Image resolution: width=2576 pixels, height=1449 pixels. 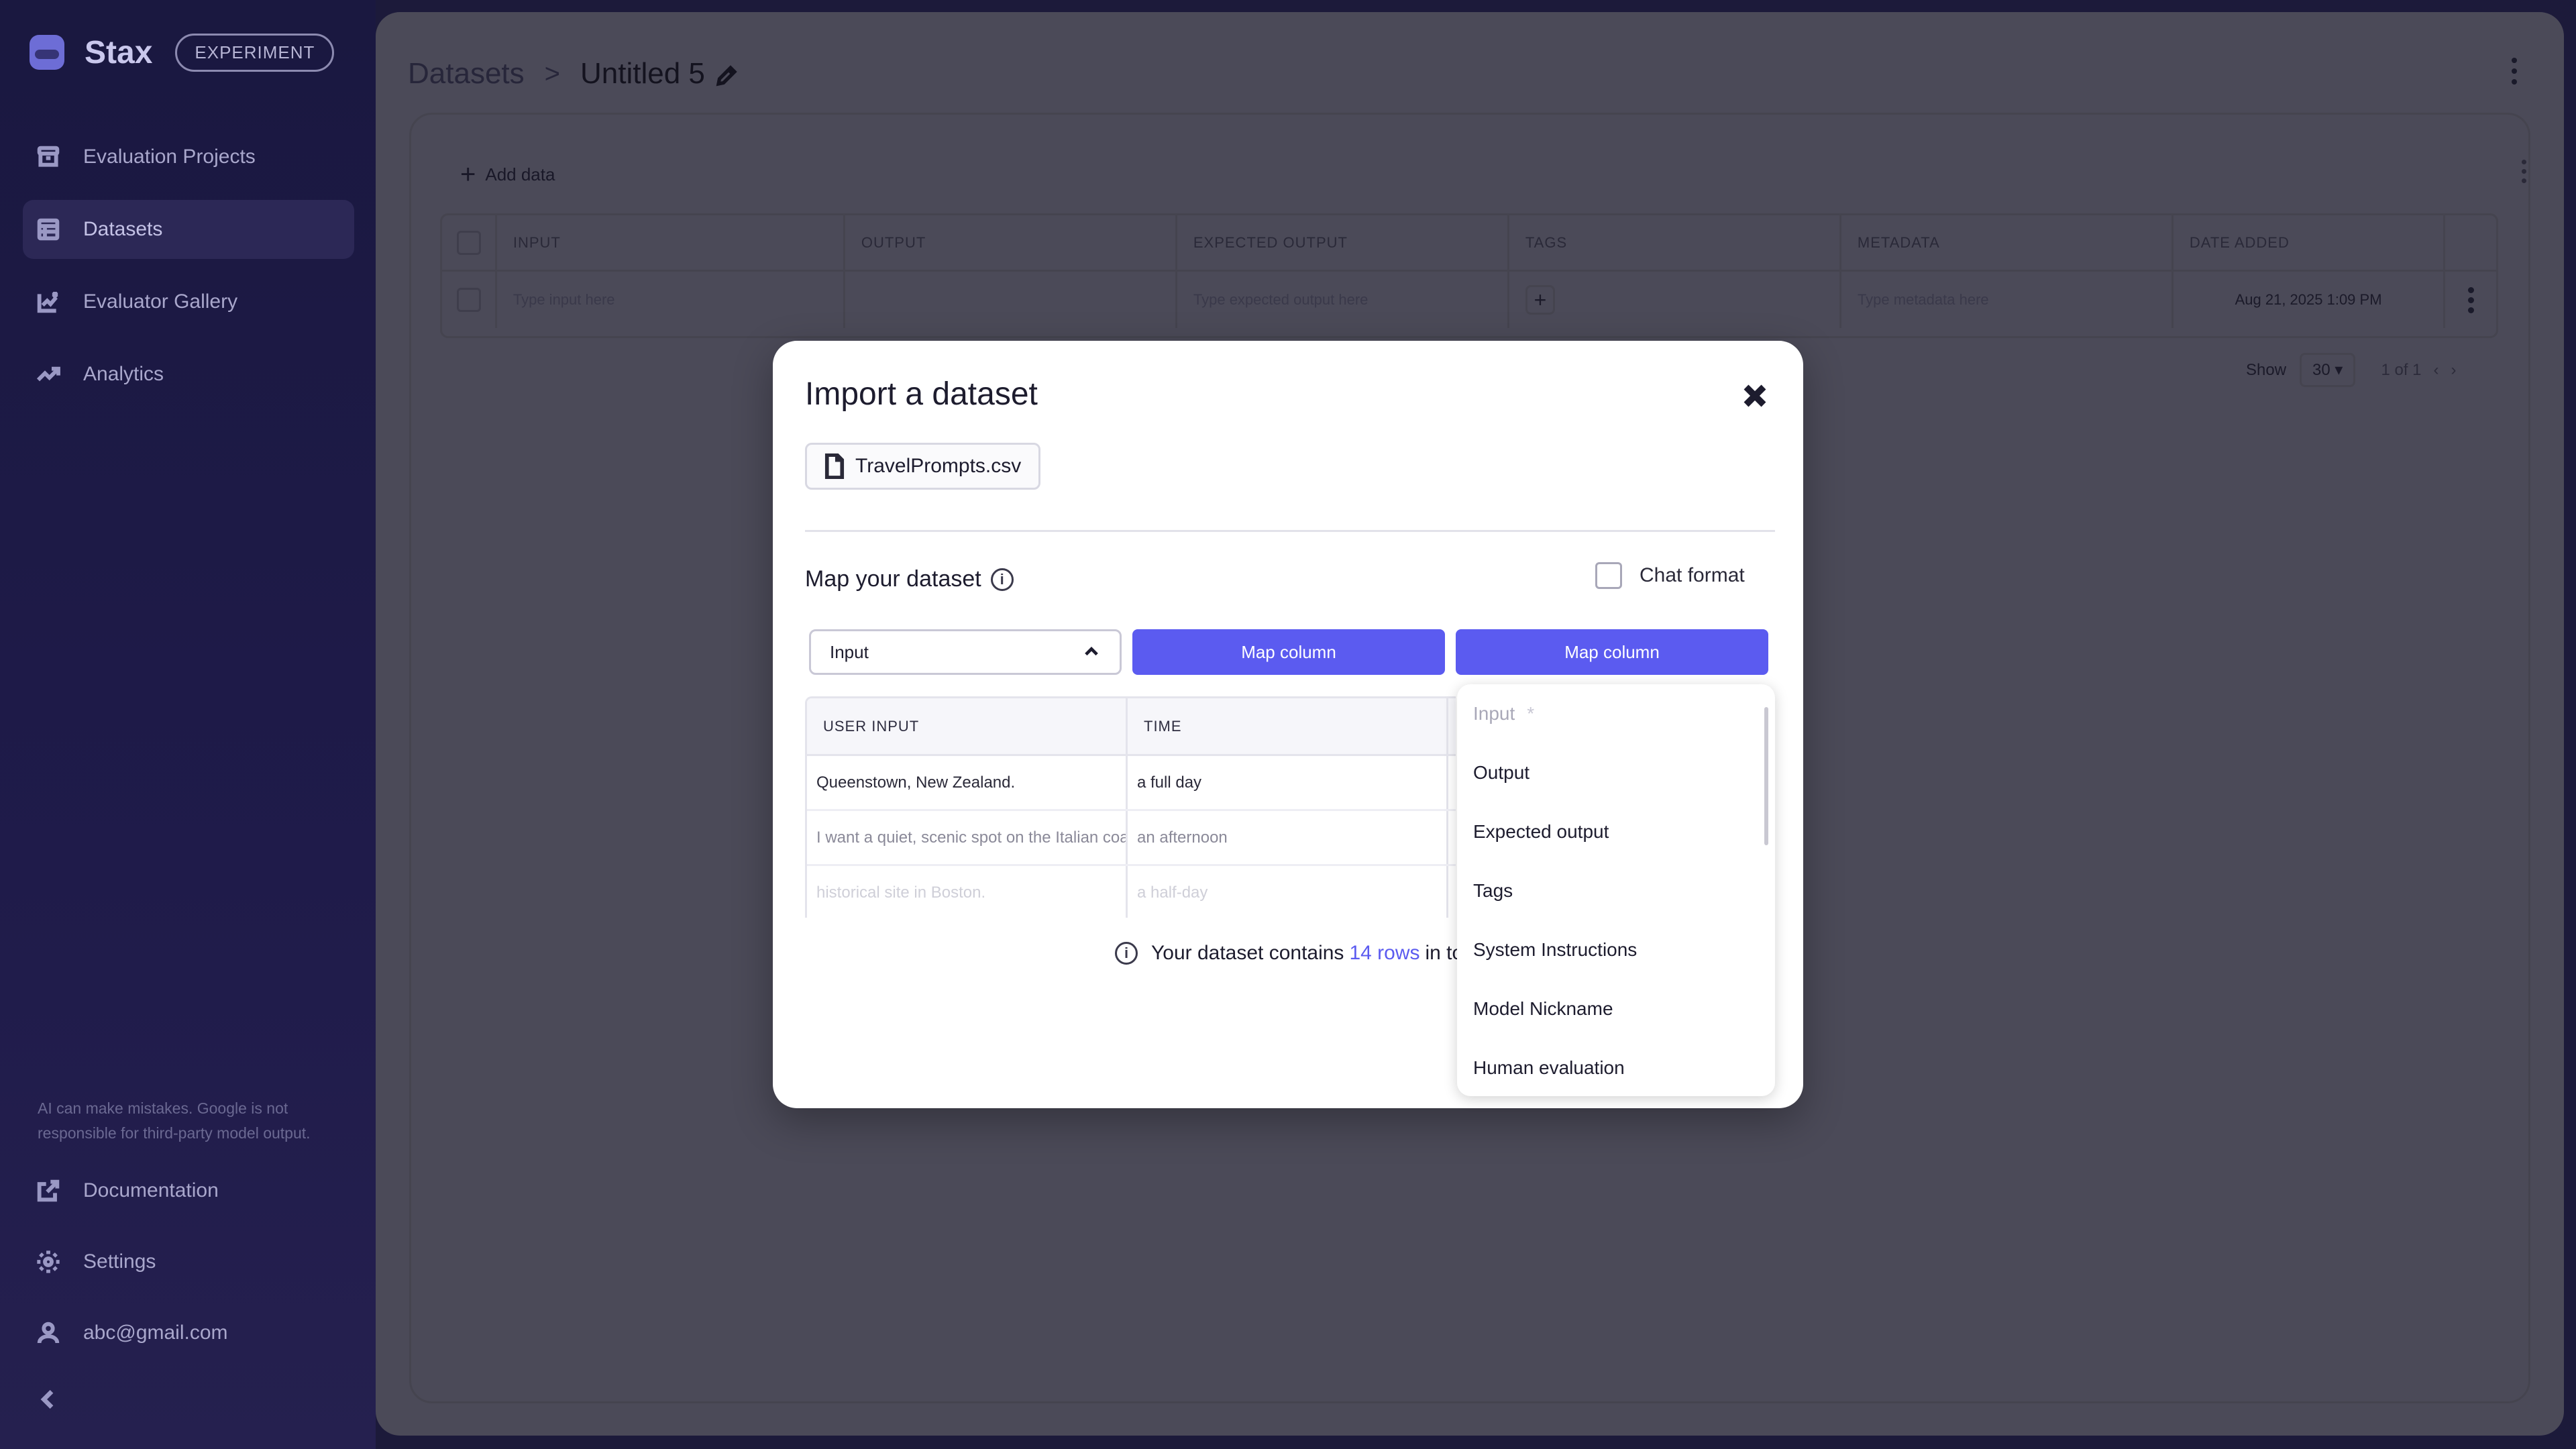 What do you see at coordinates (466, 74) in the screenshot?
I see `breadcrumb-datasets-link: Datasets` at bounding box center [466, 74].